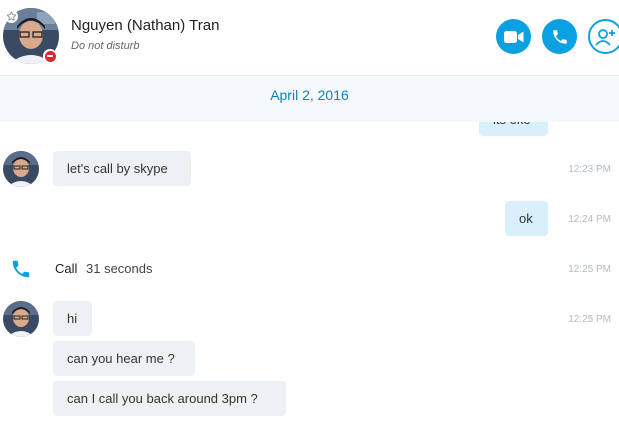  I want to click on message-bubble-incoming: hi, so click(72, 318).